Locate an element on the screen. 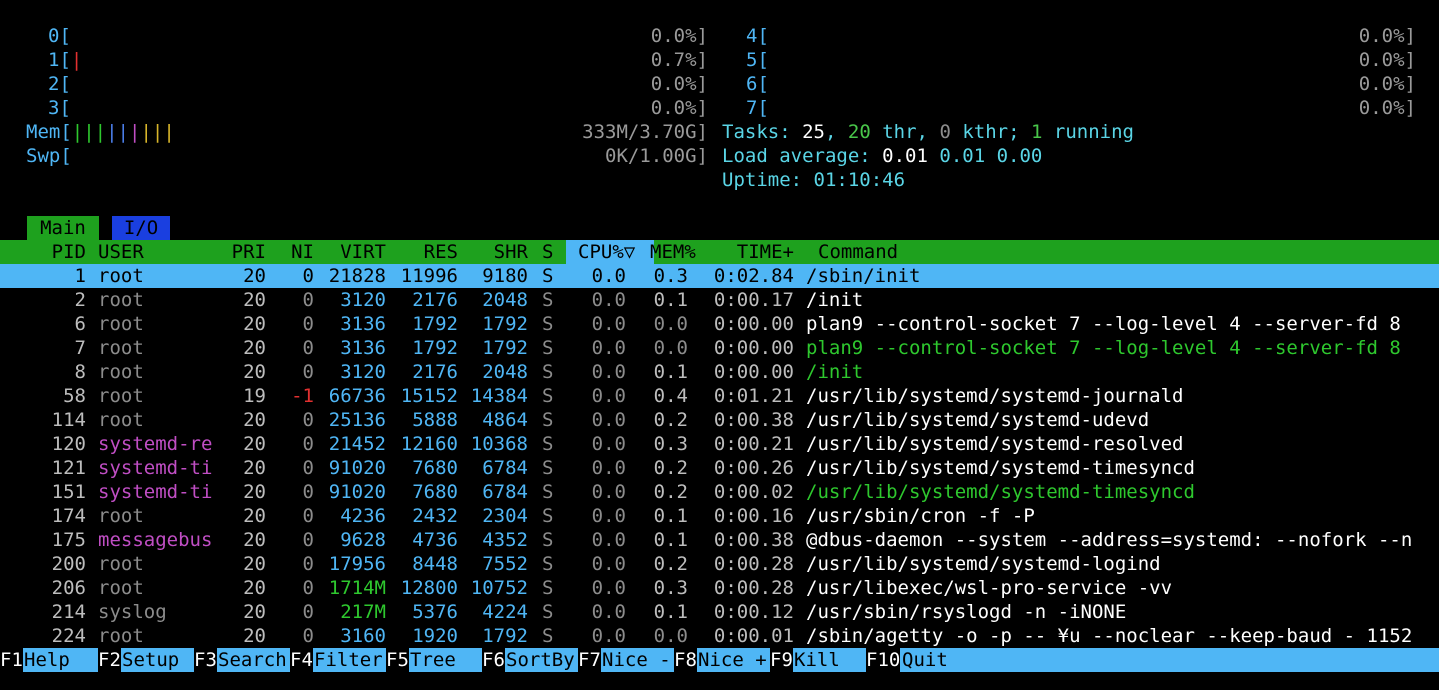 The width and height of the screenshot is (1439, 690). col-cpu: CPU%▽ is located at coordinates (606, 252).